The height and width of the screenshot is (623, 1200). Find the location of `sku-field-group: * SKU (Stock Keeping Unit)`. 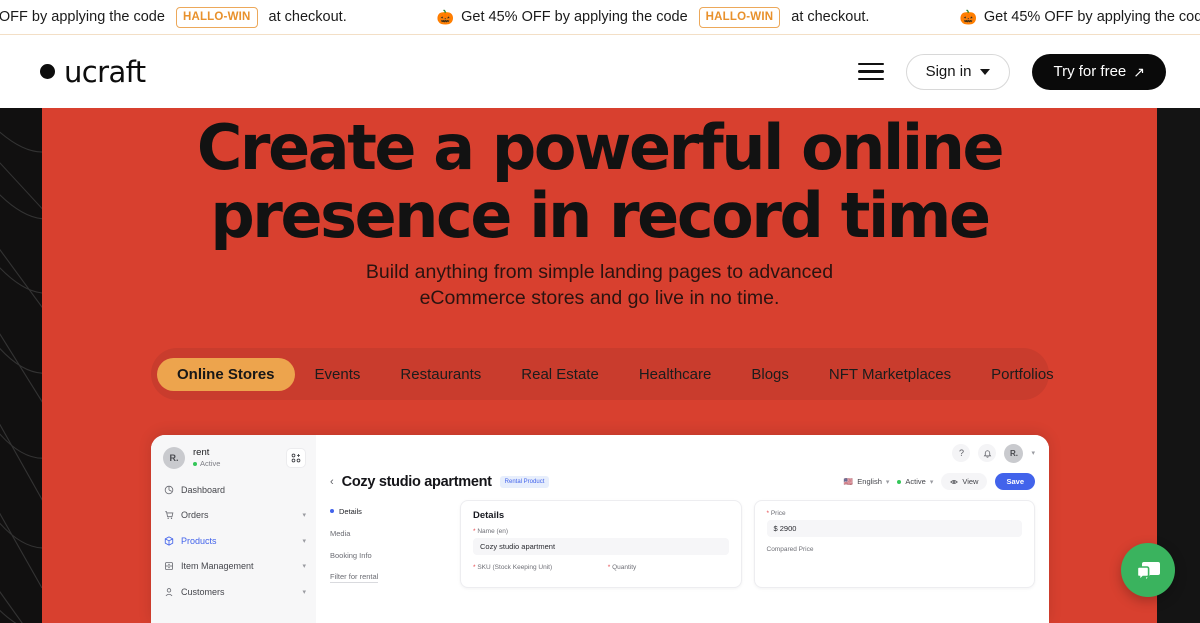

sku-field-group: * SKU (Stock Keeping Unit) is located at coordinates (533, 569).